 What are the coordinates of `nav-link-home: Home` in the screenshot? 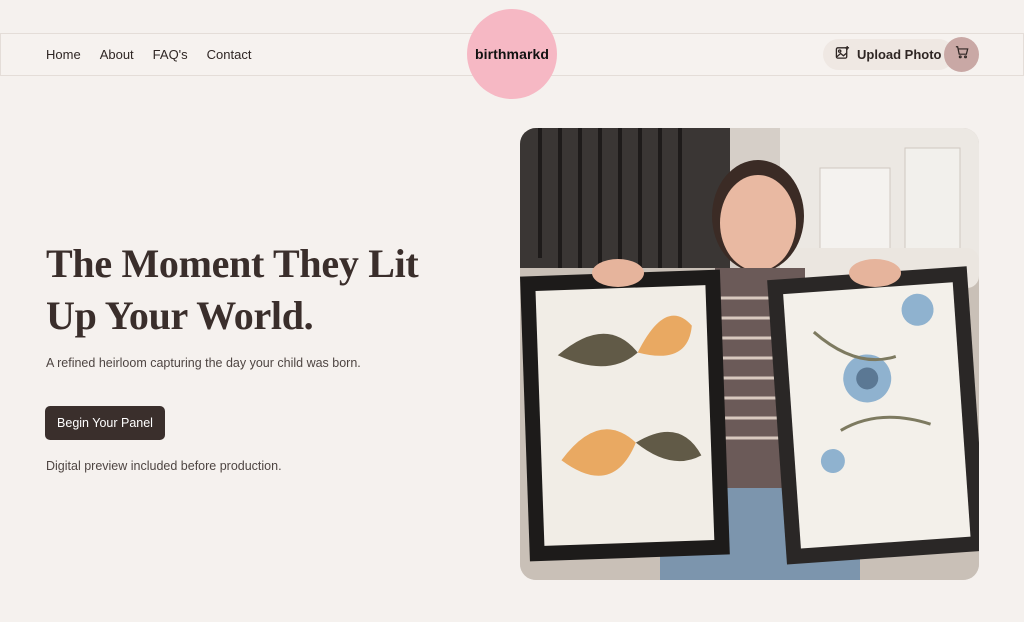 It's located at (63, 54).